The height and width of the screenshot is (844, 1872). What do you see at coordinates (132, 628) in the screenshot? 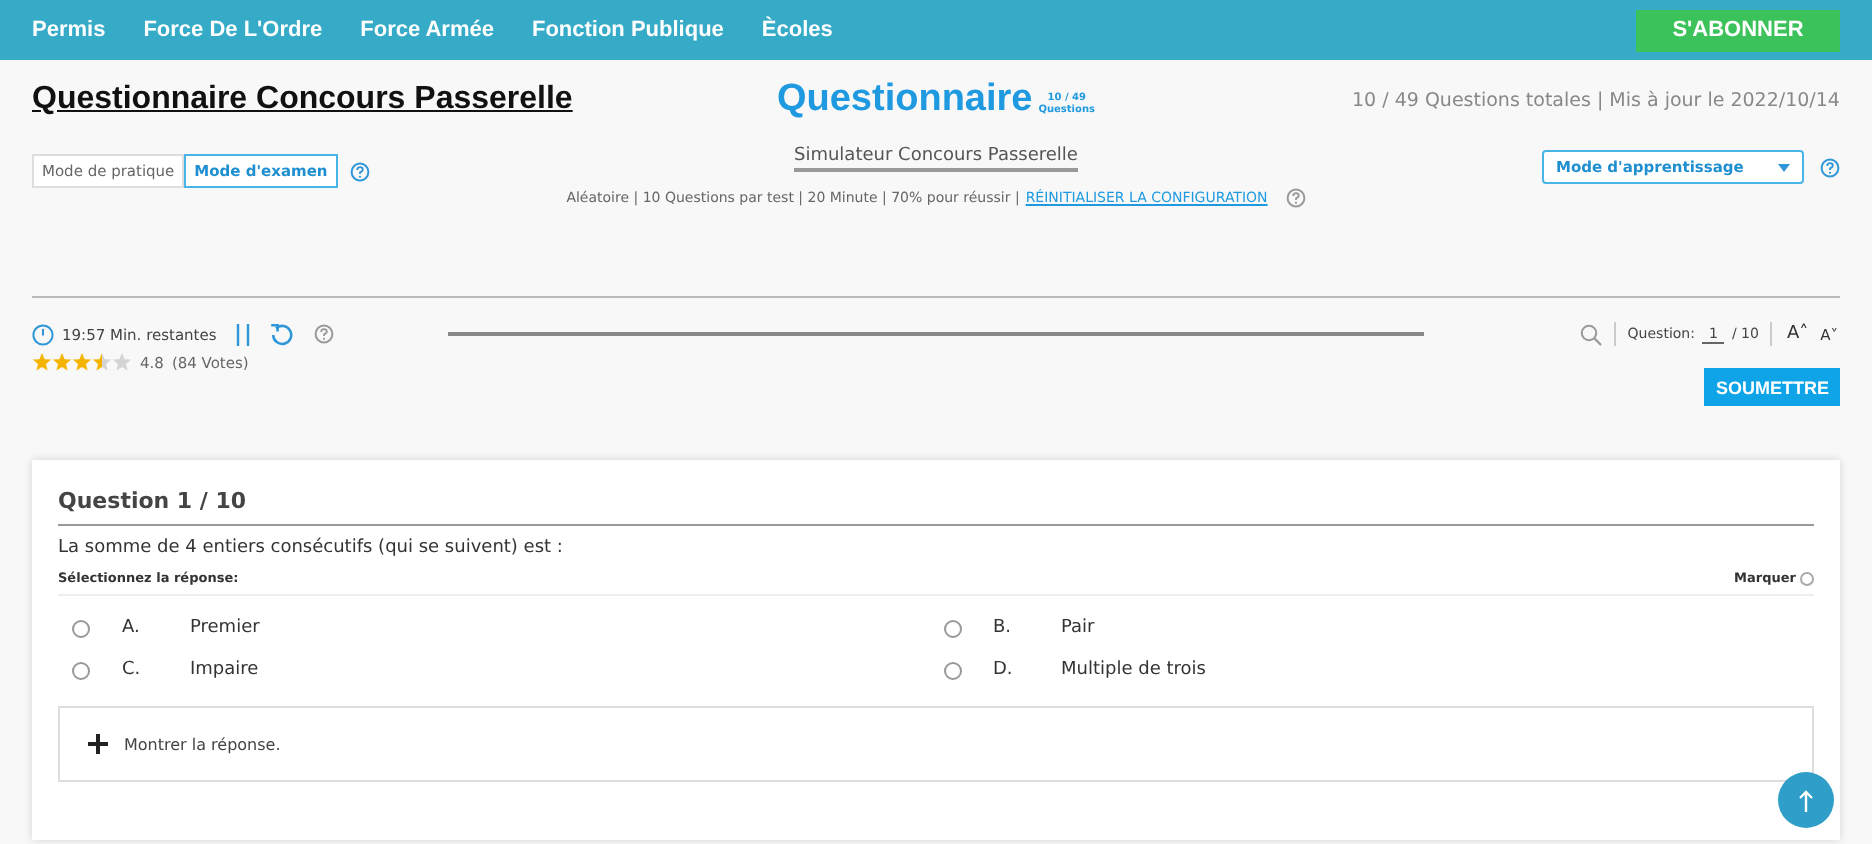
I see `option-letter: A.` at bounding box center [132, 628].